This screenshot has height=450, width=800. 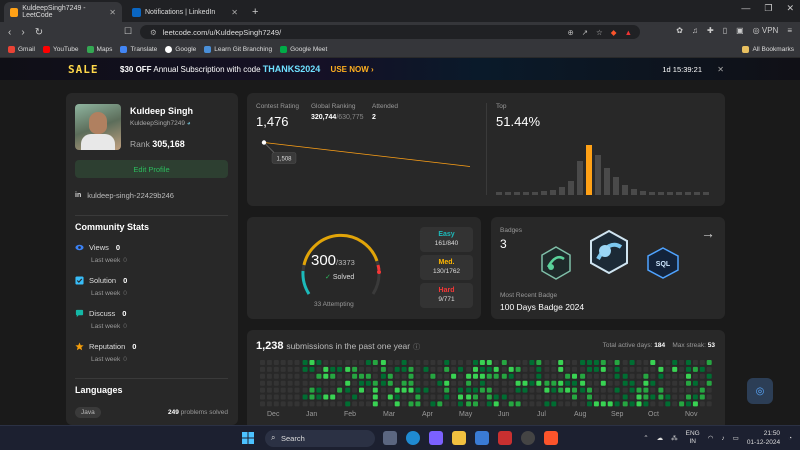 What do you see at coordinates (551, 438) in the screenshot?
I see `brave-icon` at bounding box center [551, 438].